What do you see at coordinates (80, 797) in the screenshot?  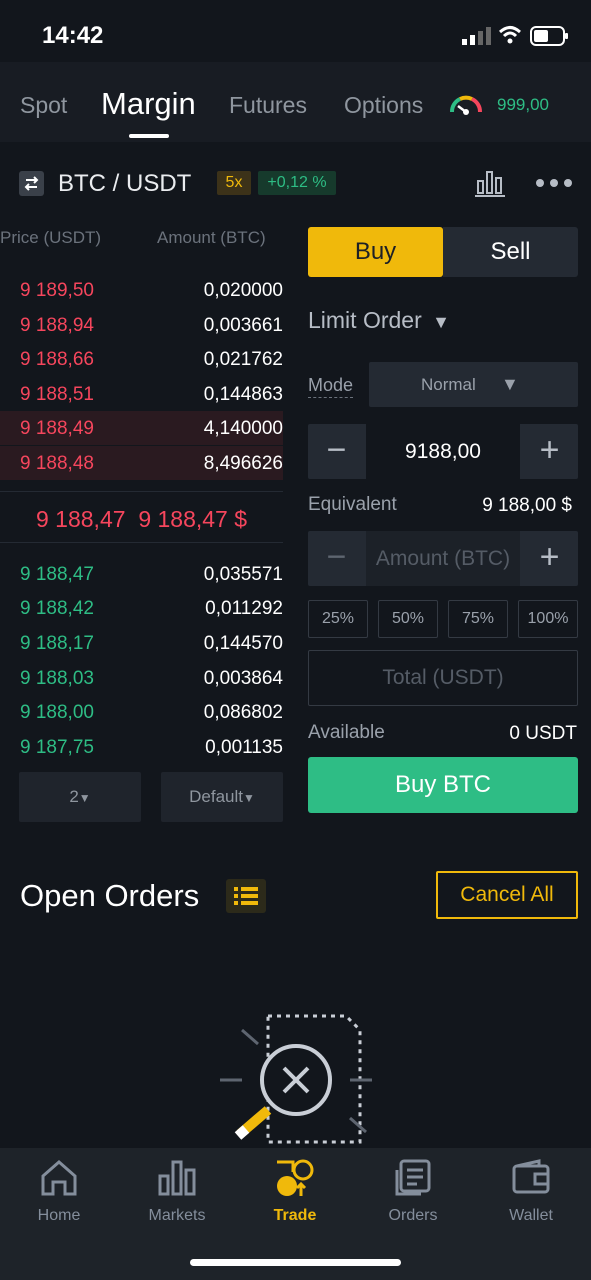 I see `precision-select: 2▼` at bounding box center [80, 797].